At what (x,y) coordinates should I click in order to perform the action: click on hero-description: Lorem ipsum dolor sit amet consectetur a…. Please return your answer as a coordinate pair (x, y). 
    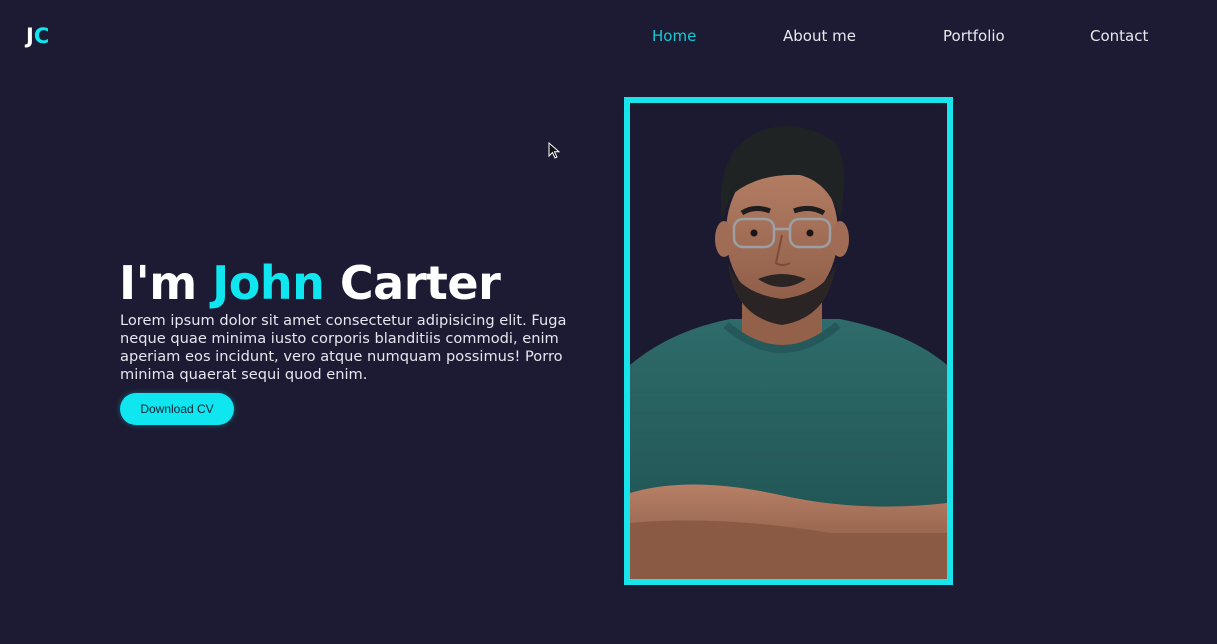
    Looking at the image, I should click on (343, 347).